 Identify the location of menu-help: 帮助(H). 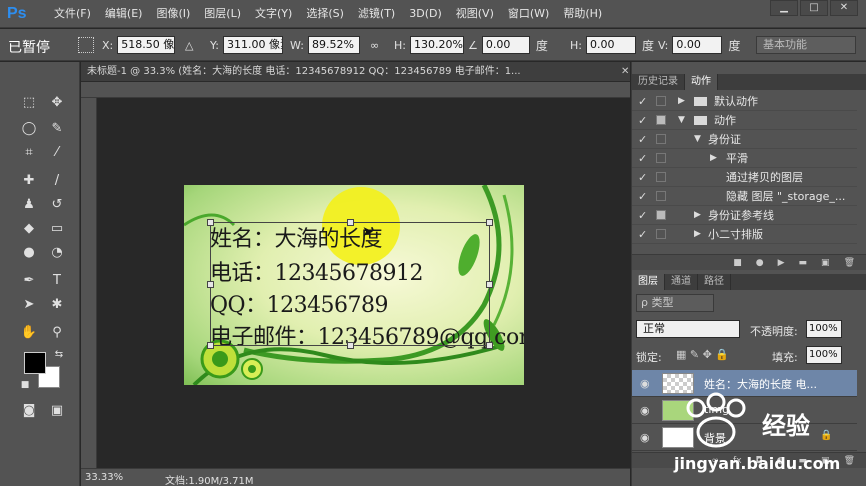
(586, 14).